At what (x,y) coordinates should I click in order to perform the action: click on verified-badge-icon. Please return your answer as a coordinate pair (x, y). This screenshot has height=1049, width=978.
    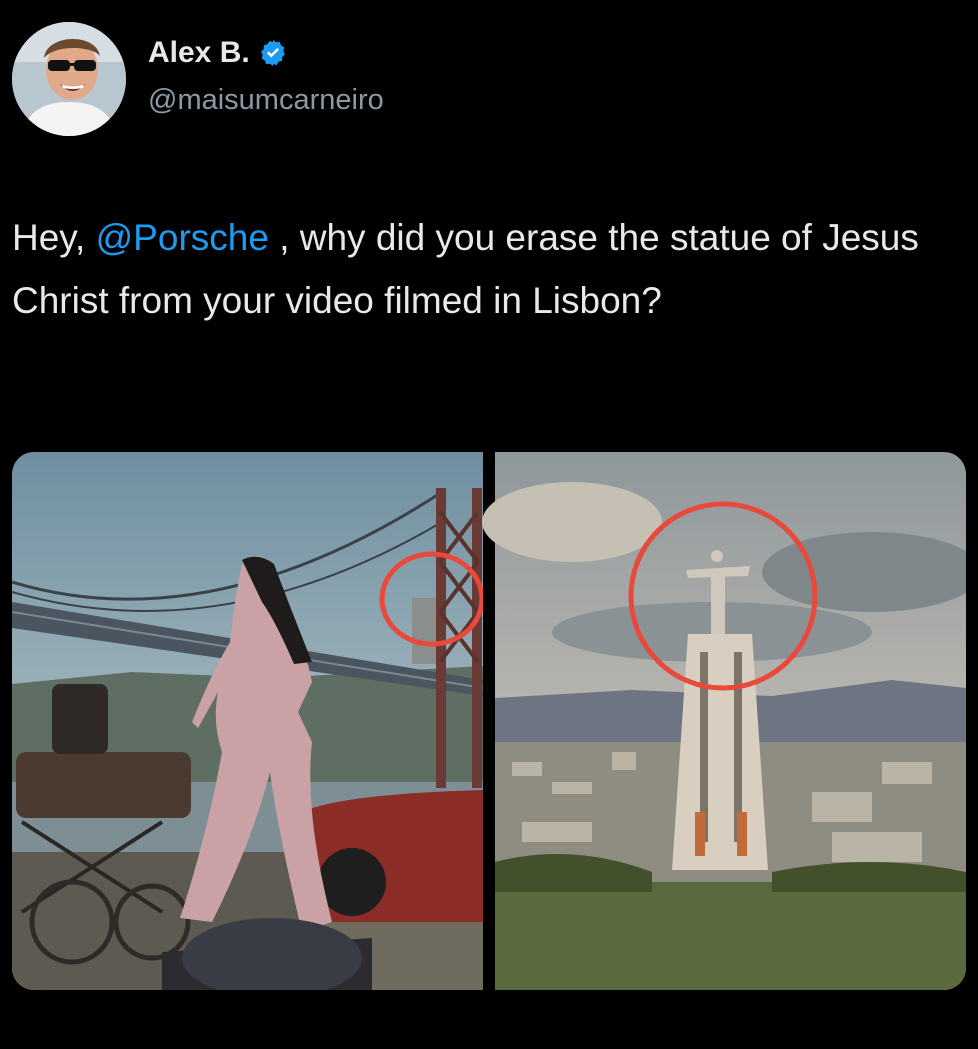
    Looking at the image, I should click on (272, 53).